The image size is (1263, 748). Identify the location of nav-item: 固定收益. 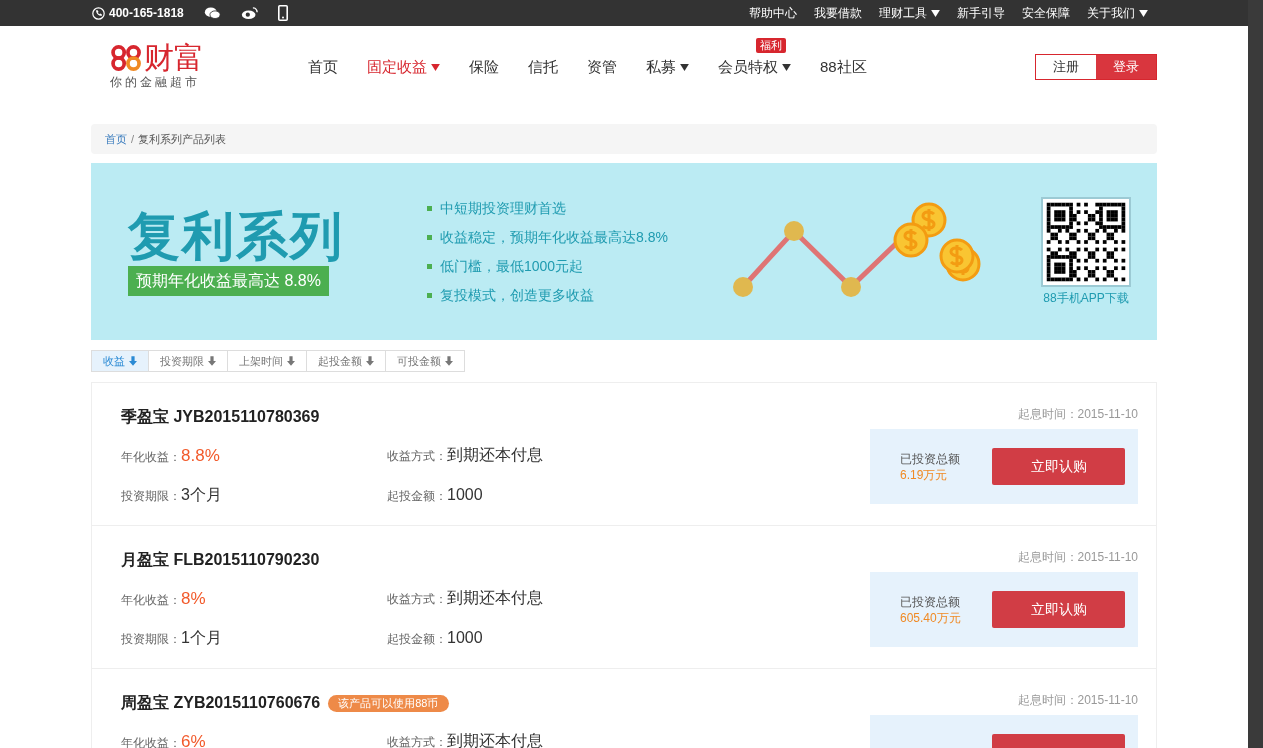
(403, 67).